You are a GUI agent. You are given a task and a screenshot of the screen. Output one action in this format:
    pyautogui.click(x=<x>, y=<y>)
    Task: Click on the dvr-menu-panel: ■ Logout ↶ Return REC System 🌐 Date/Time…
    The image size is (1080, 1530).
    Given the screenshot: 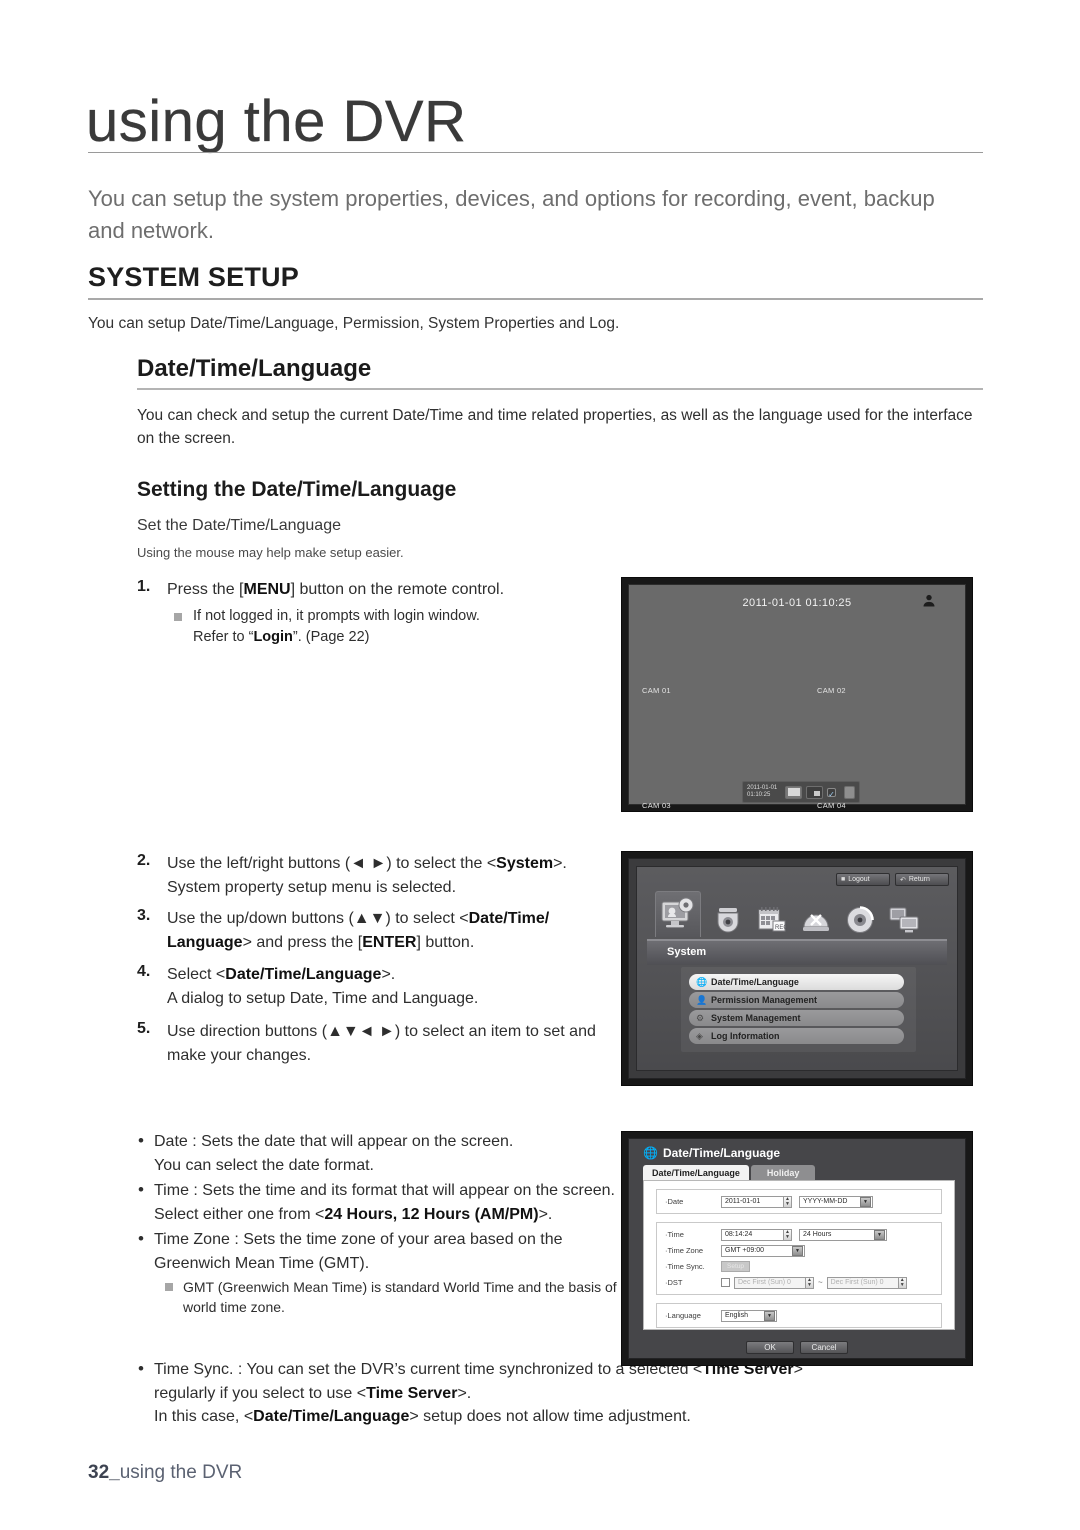 What is the action you would take?
    pyautogui.click(x=797, y=968)
    